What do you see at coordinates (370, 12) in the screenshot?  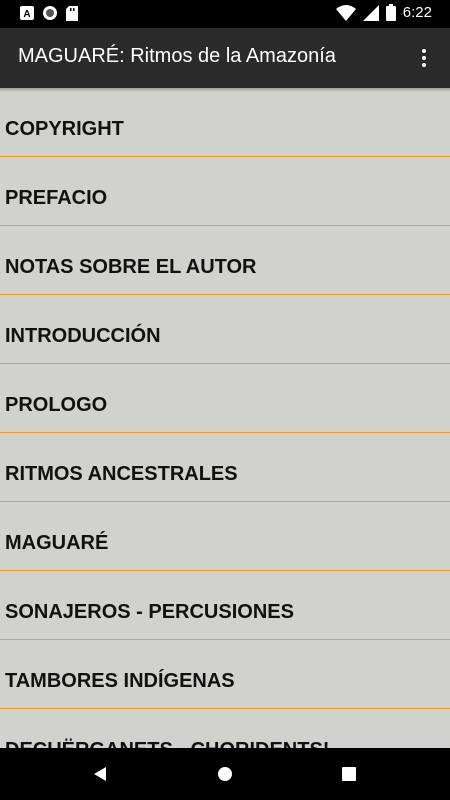 I see `cell-signal-icon` at bounding box center [370, 12].